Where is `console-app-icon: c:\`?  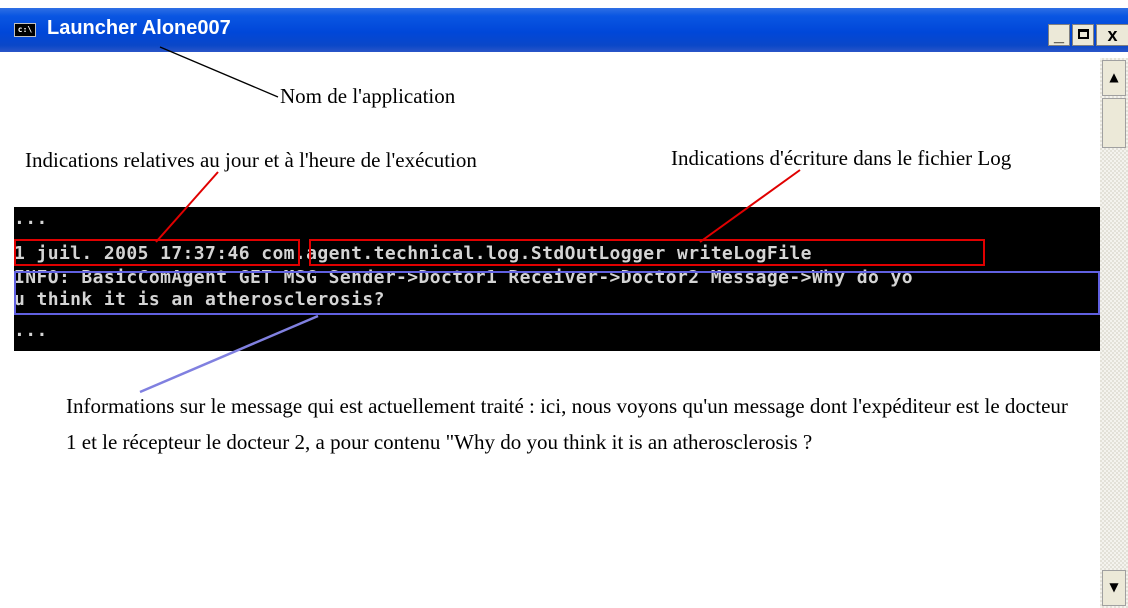 console-app-icon: c:\ is located at coordinates (25, 30).